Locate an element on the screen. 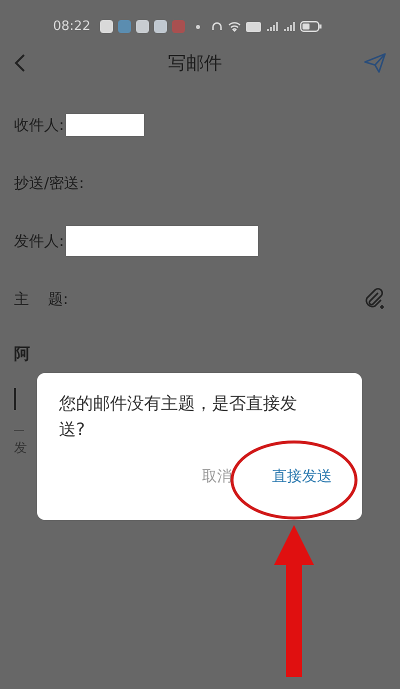 Image resolution: width=400 pixels, height=689 pixels. hd-icon is located at coordinates (254, 27).